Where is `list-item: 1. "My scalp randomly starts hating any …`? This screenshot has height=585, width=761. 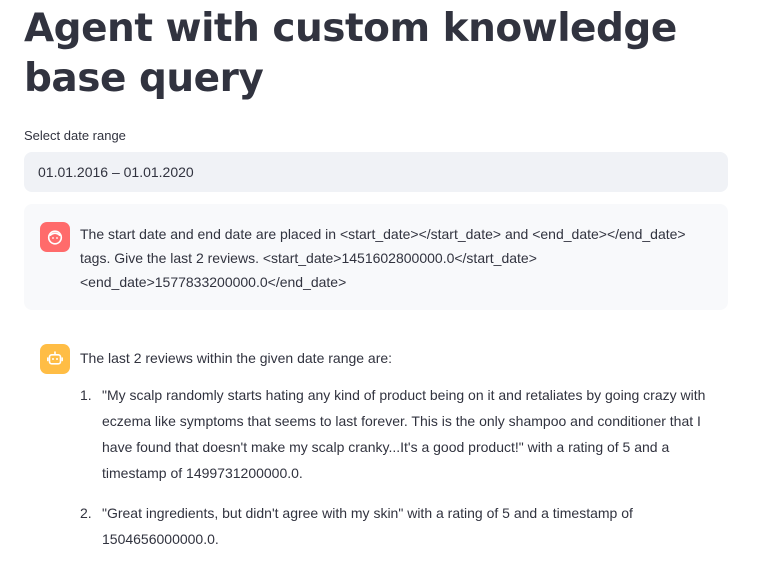
list-item: 1. "My scalp randomly starts hating any … is located at coordinates (396, 434).